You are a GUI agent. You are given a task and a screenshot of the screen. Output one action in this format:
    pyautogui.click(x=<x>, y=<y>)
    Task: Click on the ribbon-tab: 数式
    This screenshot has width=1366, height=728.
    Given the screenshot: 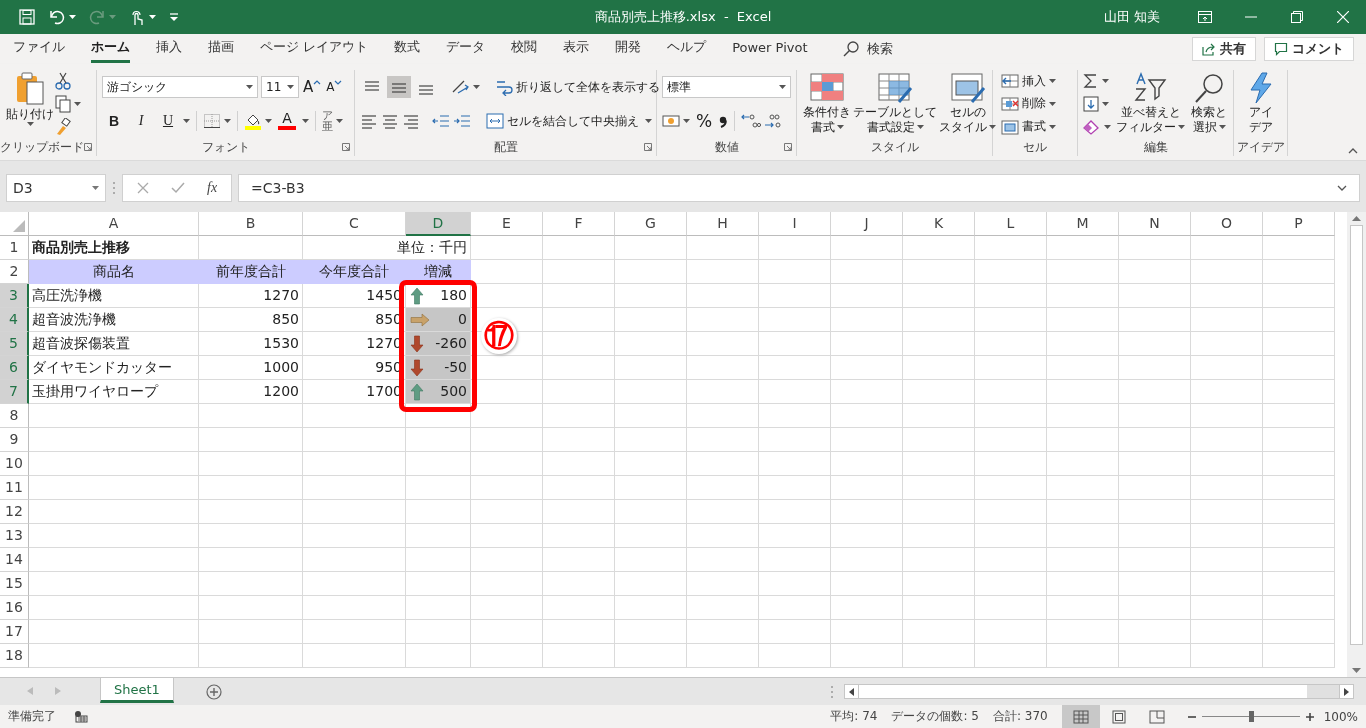 What is the action you would take?
    pyautogui.click(x=407, y=49)
    